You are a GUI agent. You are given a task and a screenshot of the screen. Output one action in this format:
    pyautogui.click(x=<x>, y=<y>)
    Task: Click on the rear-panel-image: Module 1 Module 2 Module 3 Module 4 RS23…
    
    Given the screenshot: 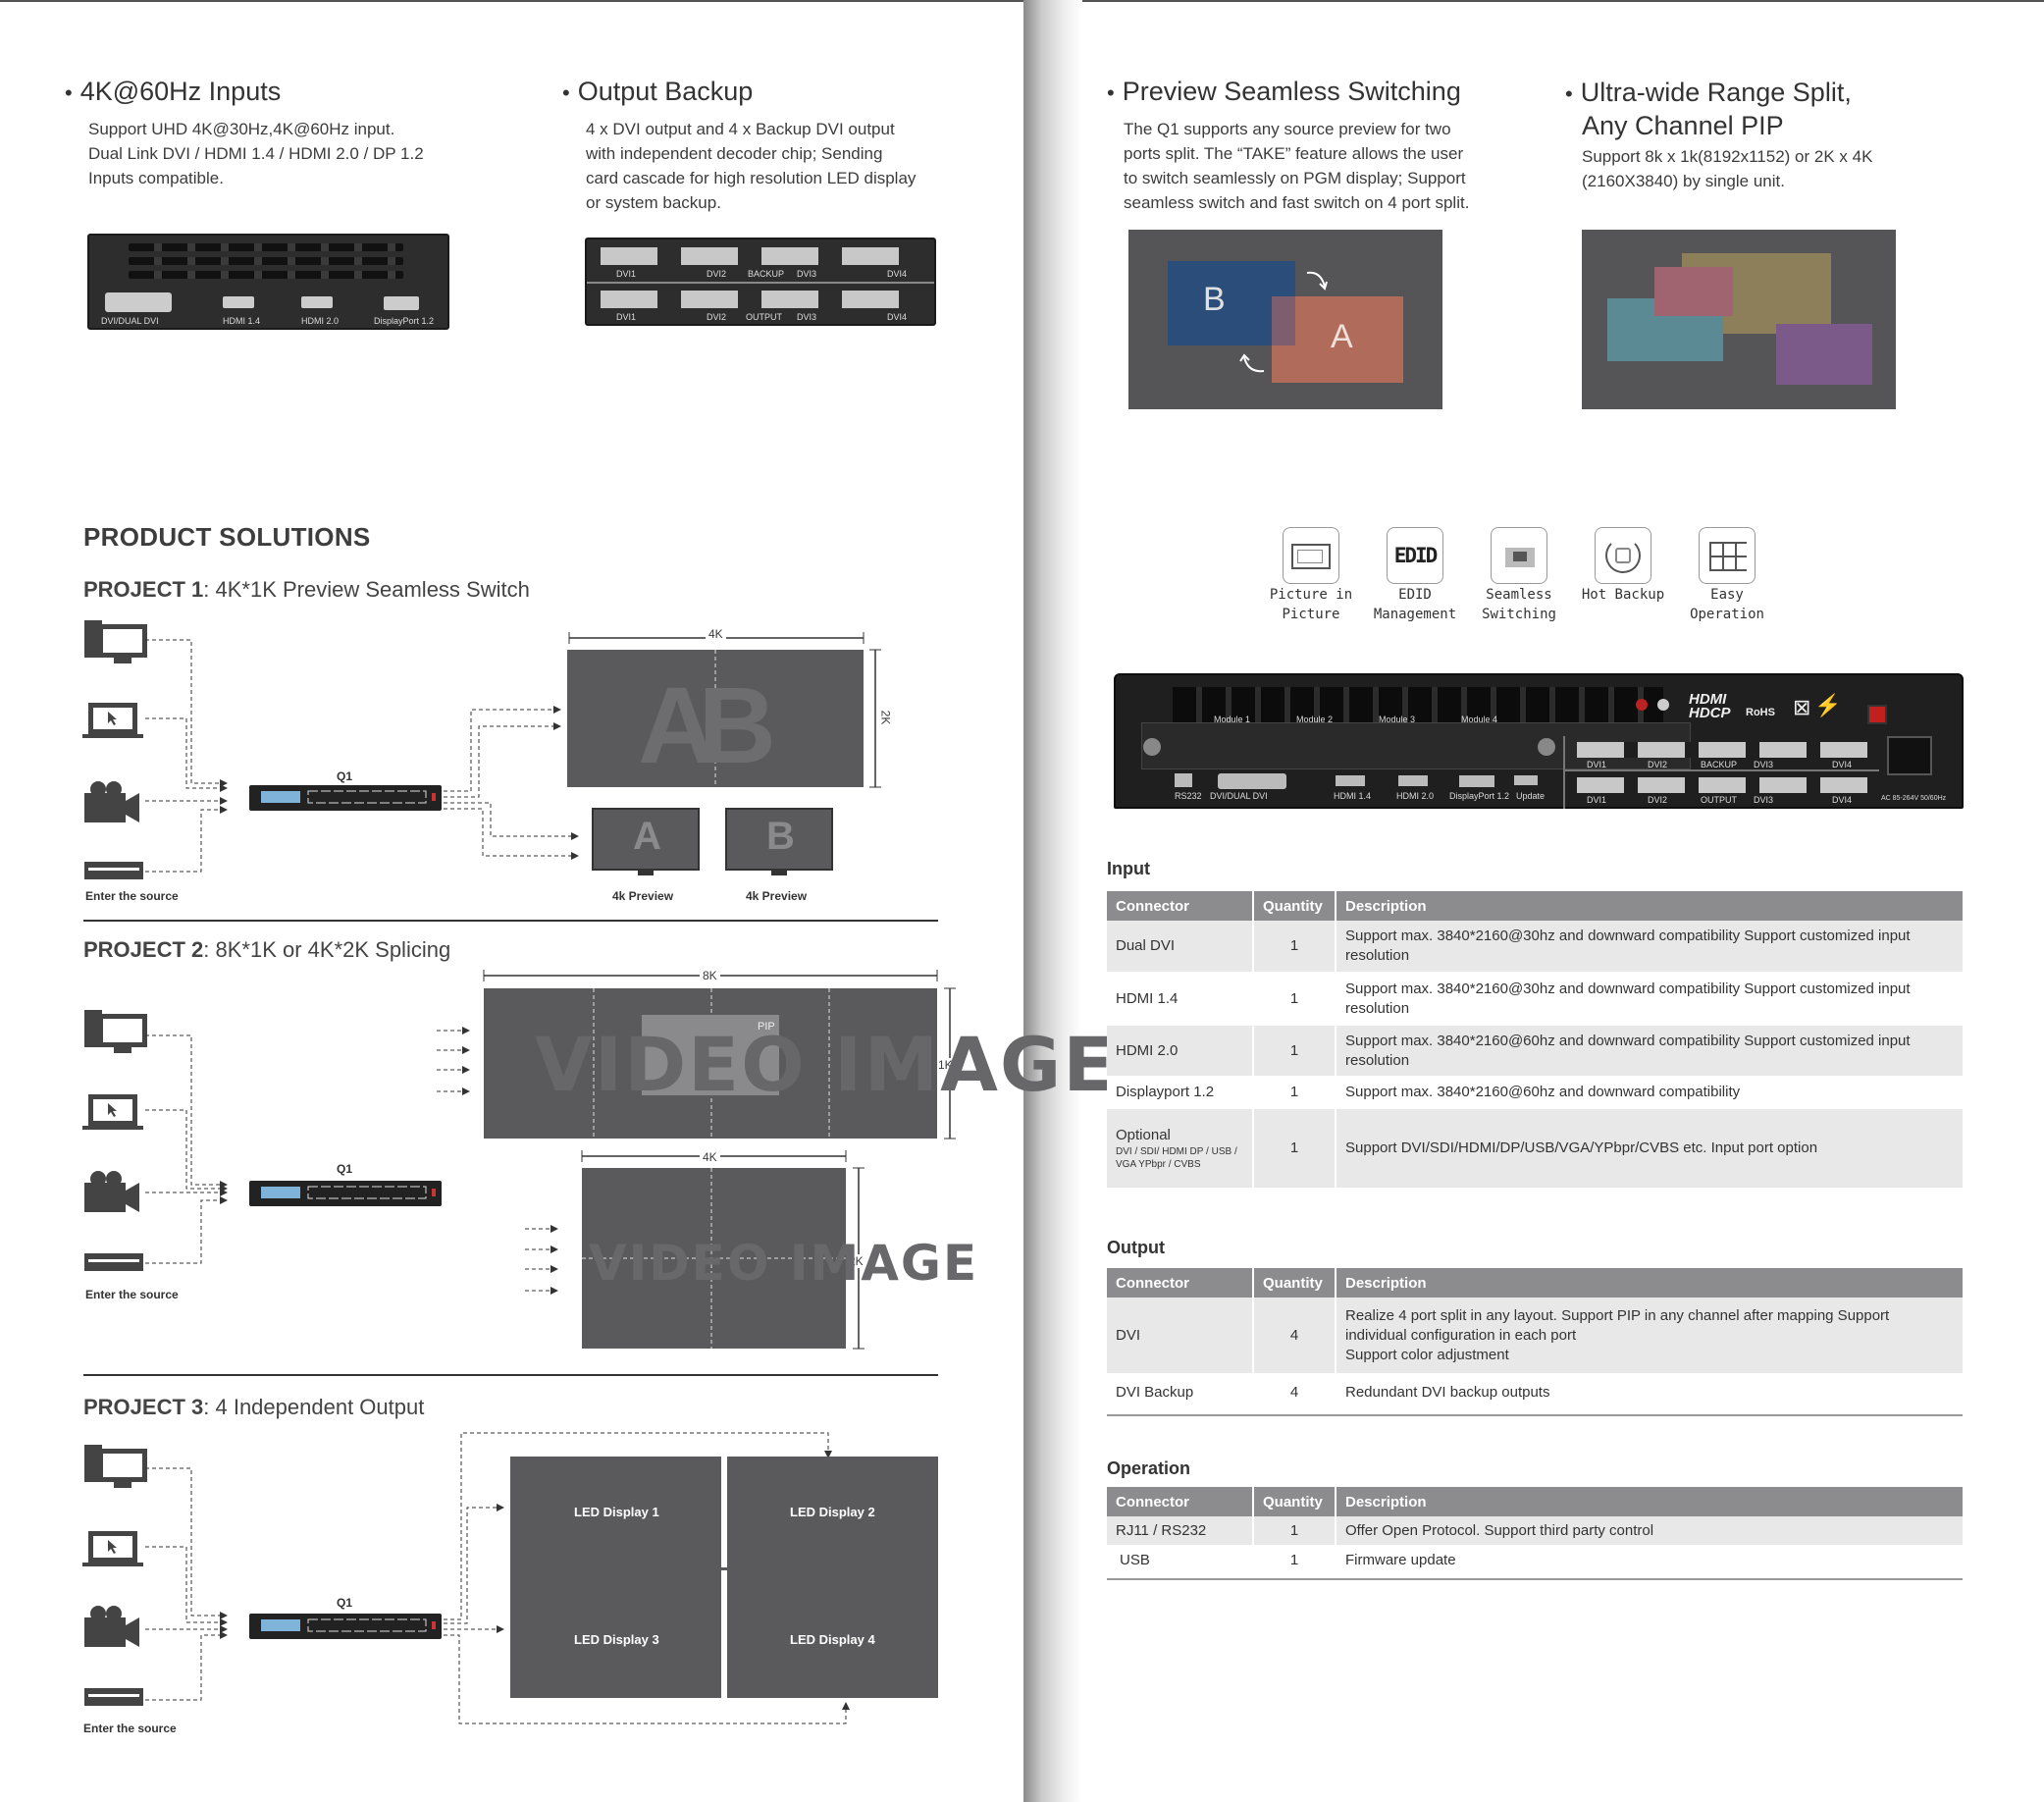 What is the action you would take?
    pyautogui.click(x=1539, y=741)
    